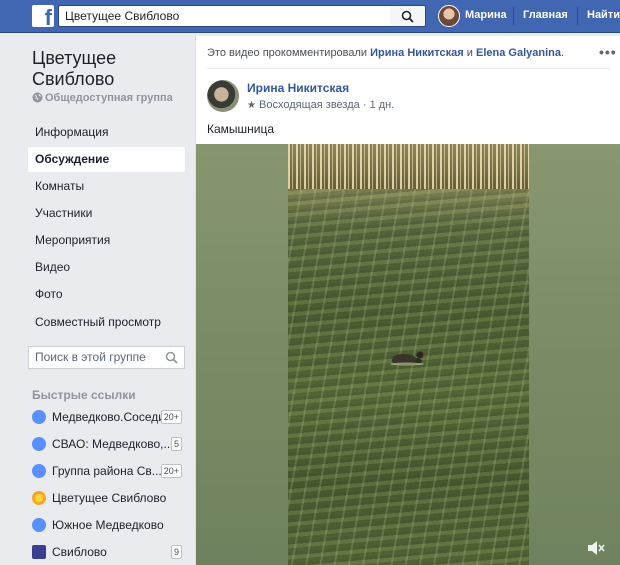  Describe the element at coordinates (241, 129) in the screenshot. I see `post-text: Камышница` at that location.